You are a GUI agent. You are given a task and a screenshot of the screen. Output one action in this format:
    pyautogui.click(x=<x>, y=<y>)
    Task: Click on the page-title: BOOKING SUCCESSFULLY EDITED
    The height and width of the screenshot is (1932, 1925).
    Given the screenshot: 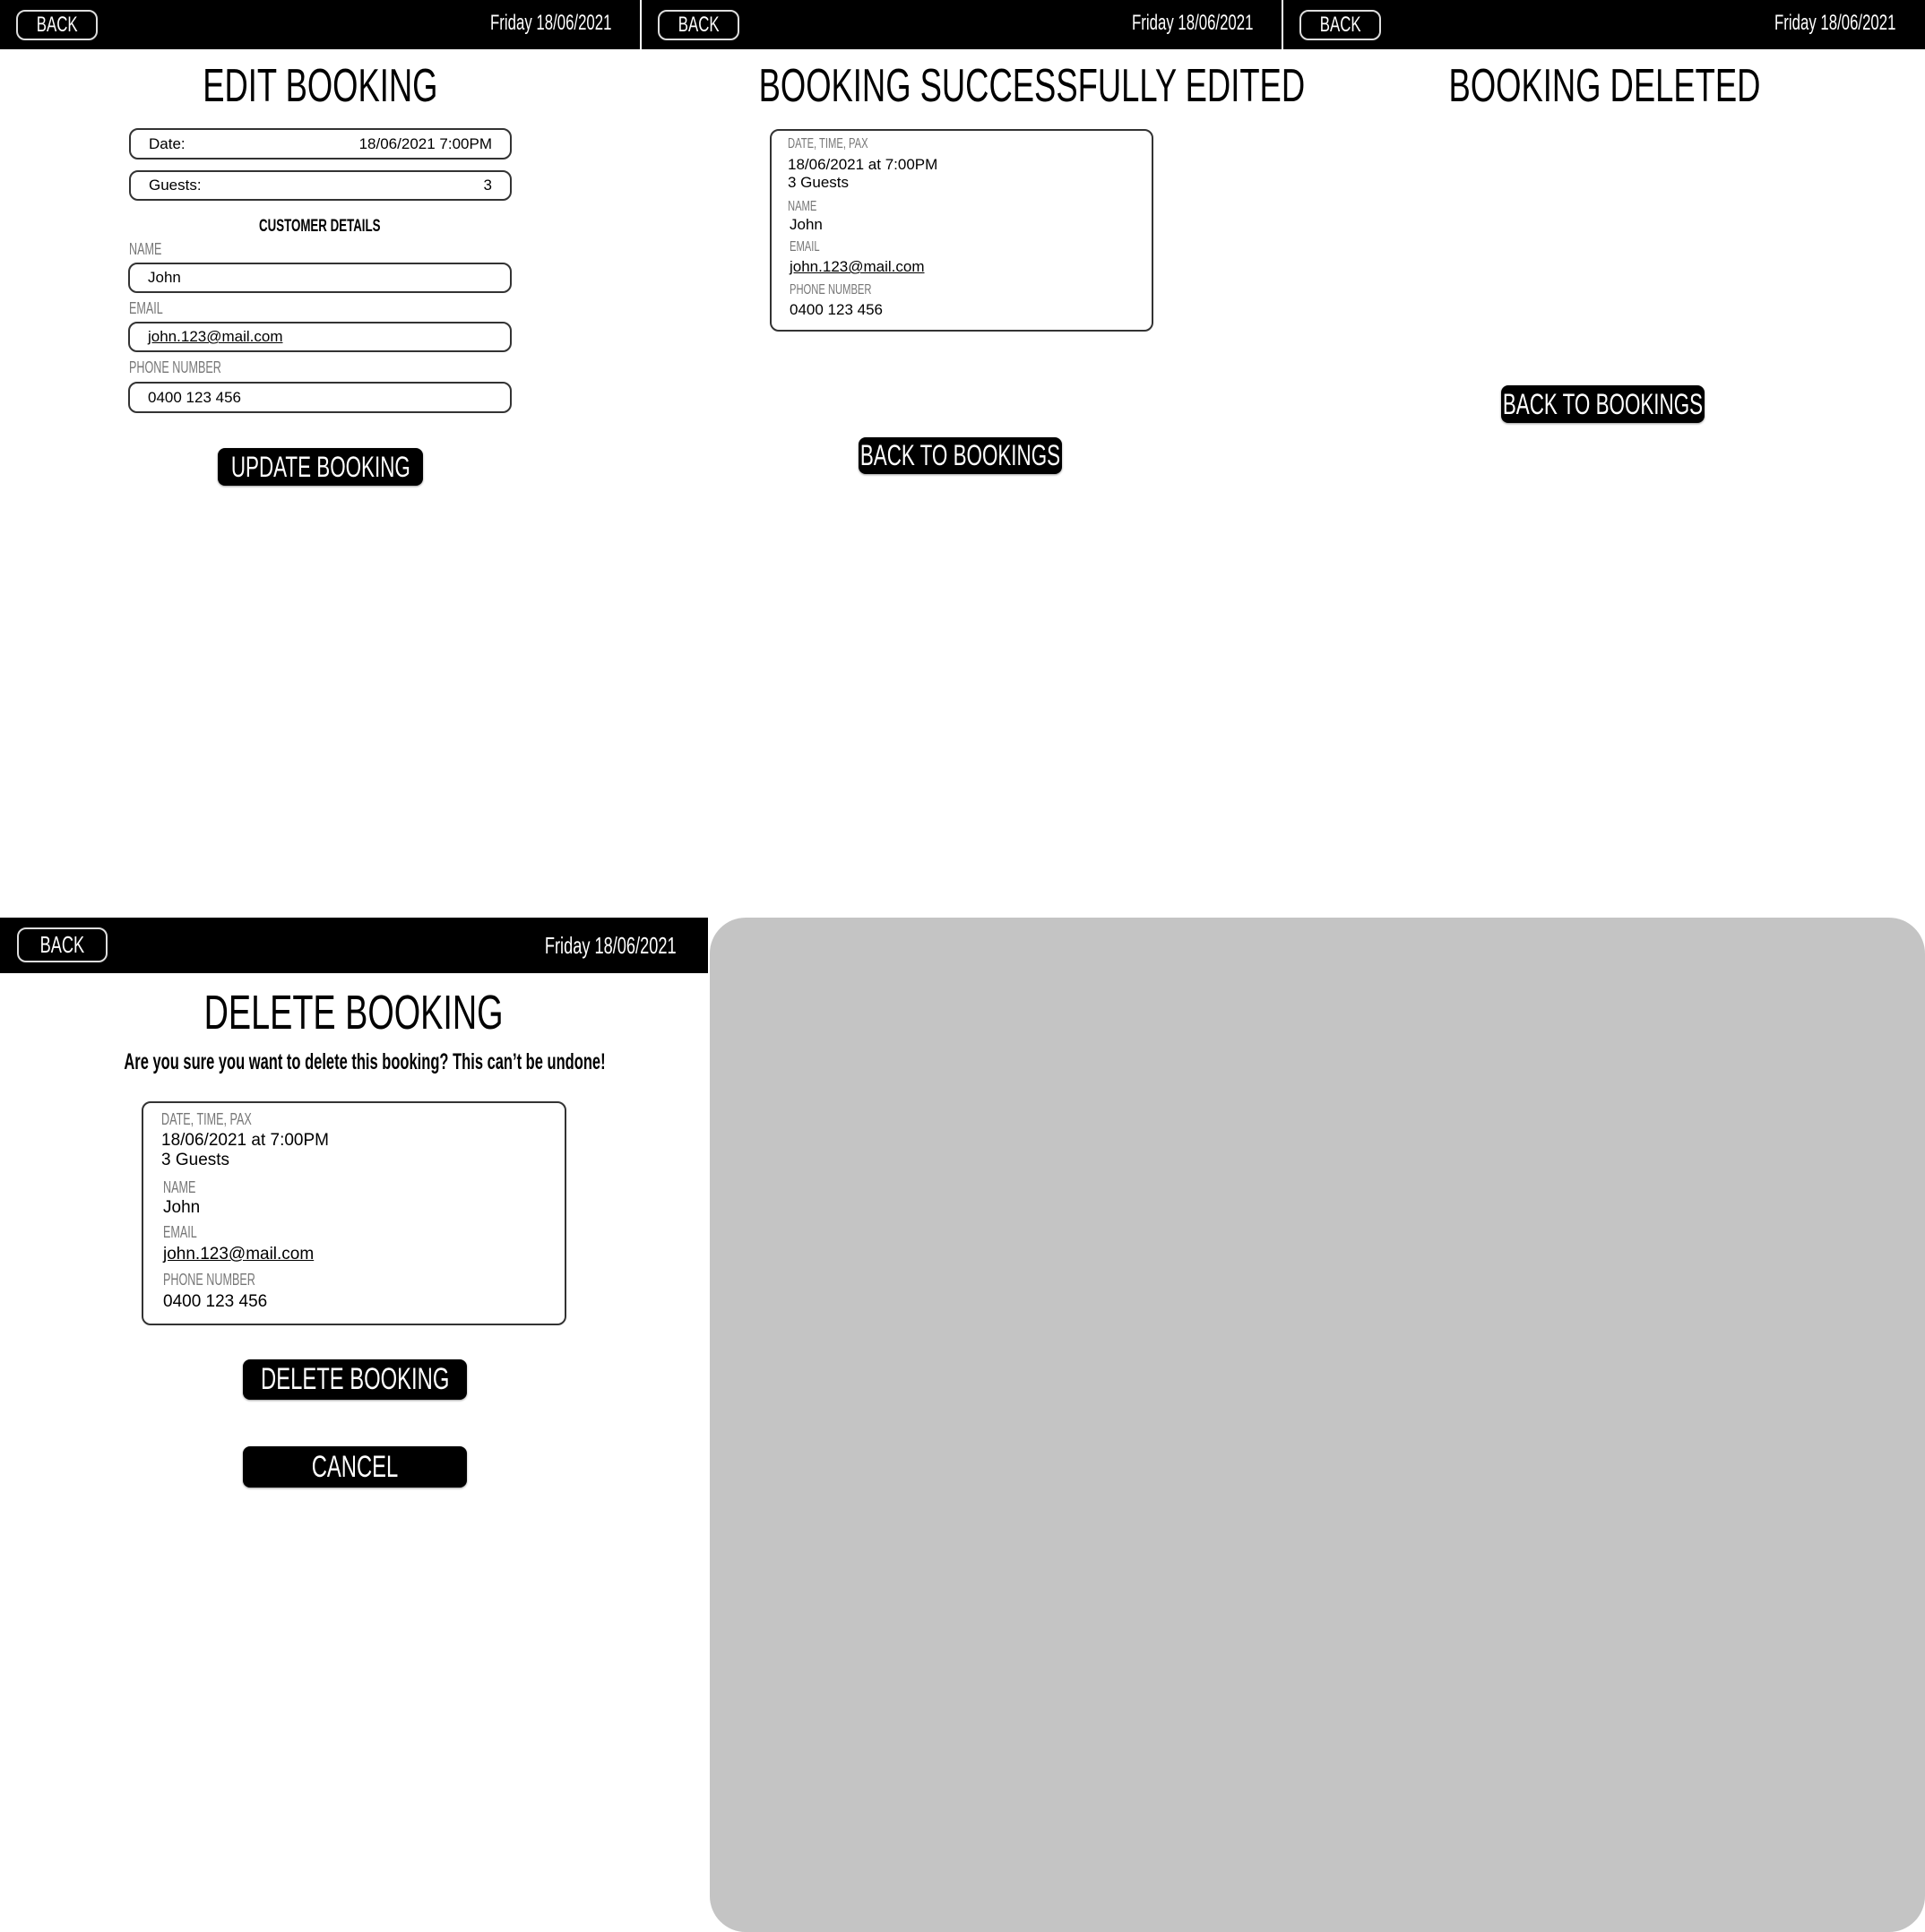 What is the action you would take?
    pyautogui.click(x=1032, y=86)
    